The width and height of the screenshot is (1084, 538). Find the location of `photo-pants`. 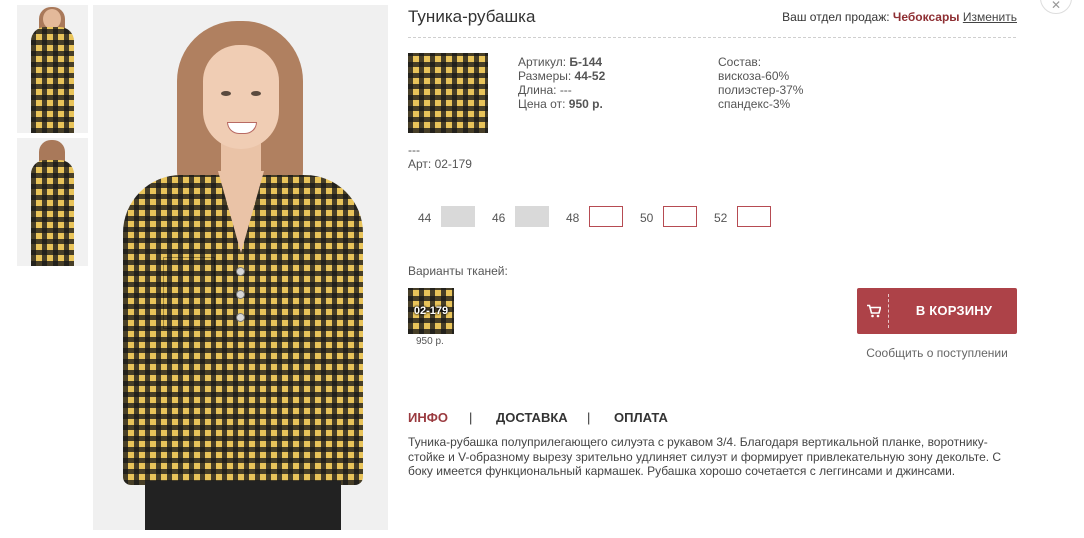

photo-pants is located at coordinates (243, 505).